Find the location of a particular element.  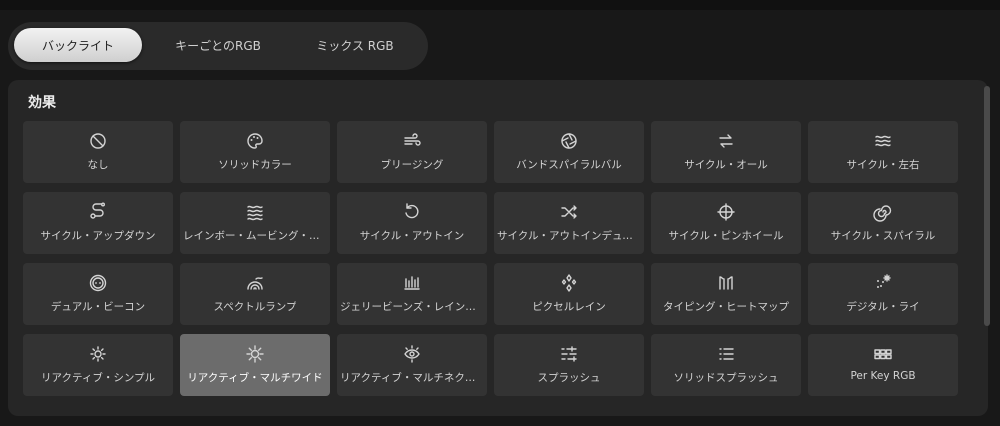

effect-tile: ブリージング is located at coordinates (412, 152).